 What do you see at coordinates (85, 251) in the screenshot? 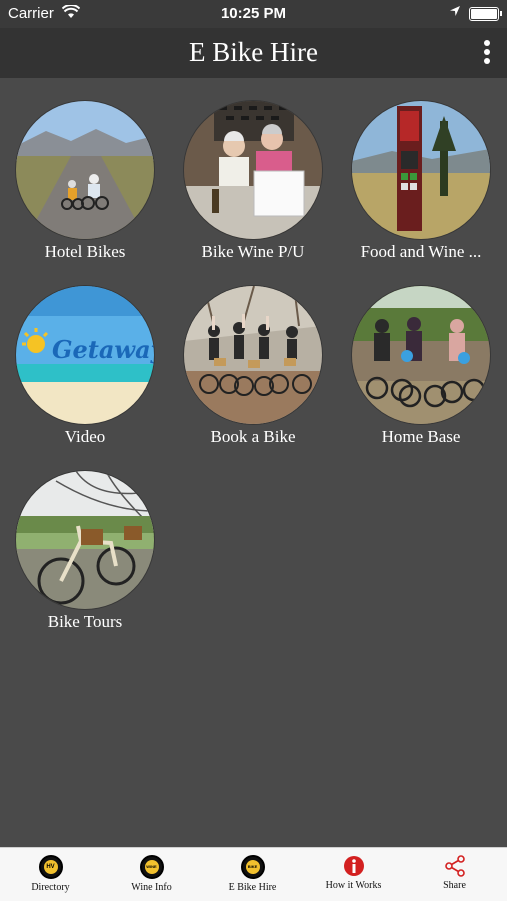
I see `tile-label: Hotel Bikes` at bounding box center [85, 251].